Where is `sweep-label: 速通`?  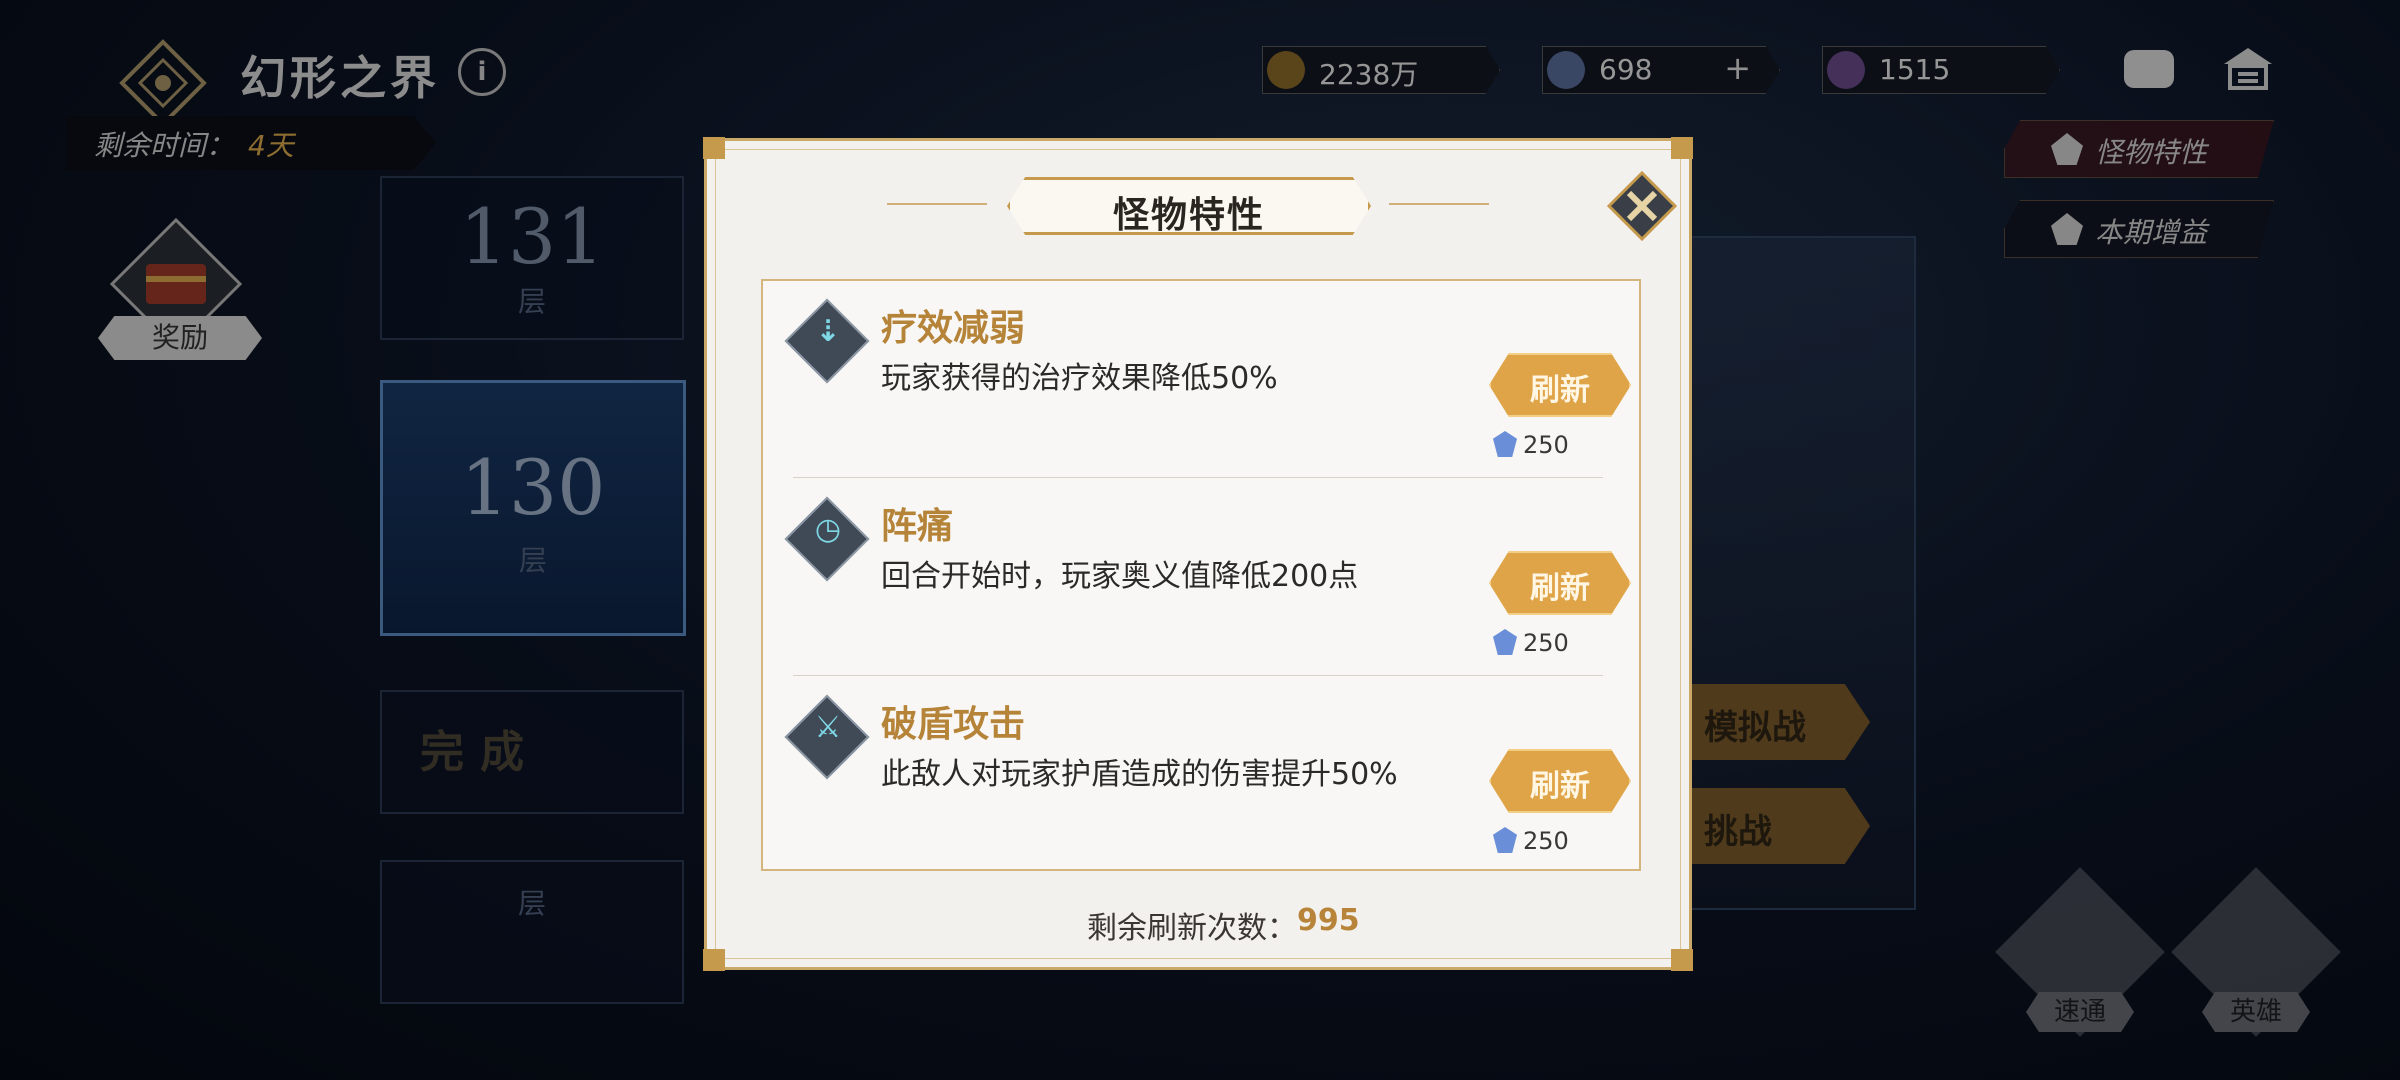 sweep-label: 速通 is located at coordinates (2080, 1012).